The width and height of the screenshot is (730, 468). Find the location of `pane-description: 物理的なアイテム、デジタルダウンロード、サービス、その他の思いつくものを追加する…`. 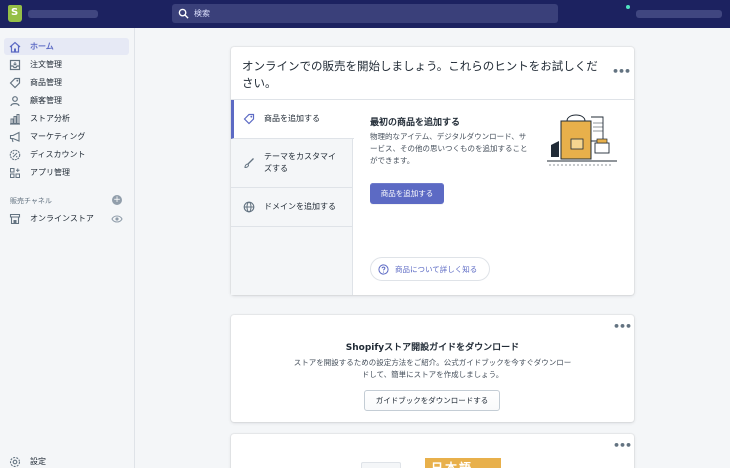

pane-description: 物理的なアイテム、デジタルダウンロード、サービス、その他の思いつくものを追加する… is located at coordinates (449, 148).